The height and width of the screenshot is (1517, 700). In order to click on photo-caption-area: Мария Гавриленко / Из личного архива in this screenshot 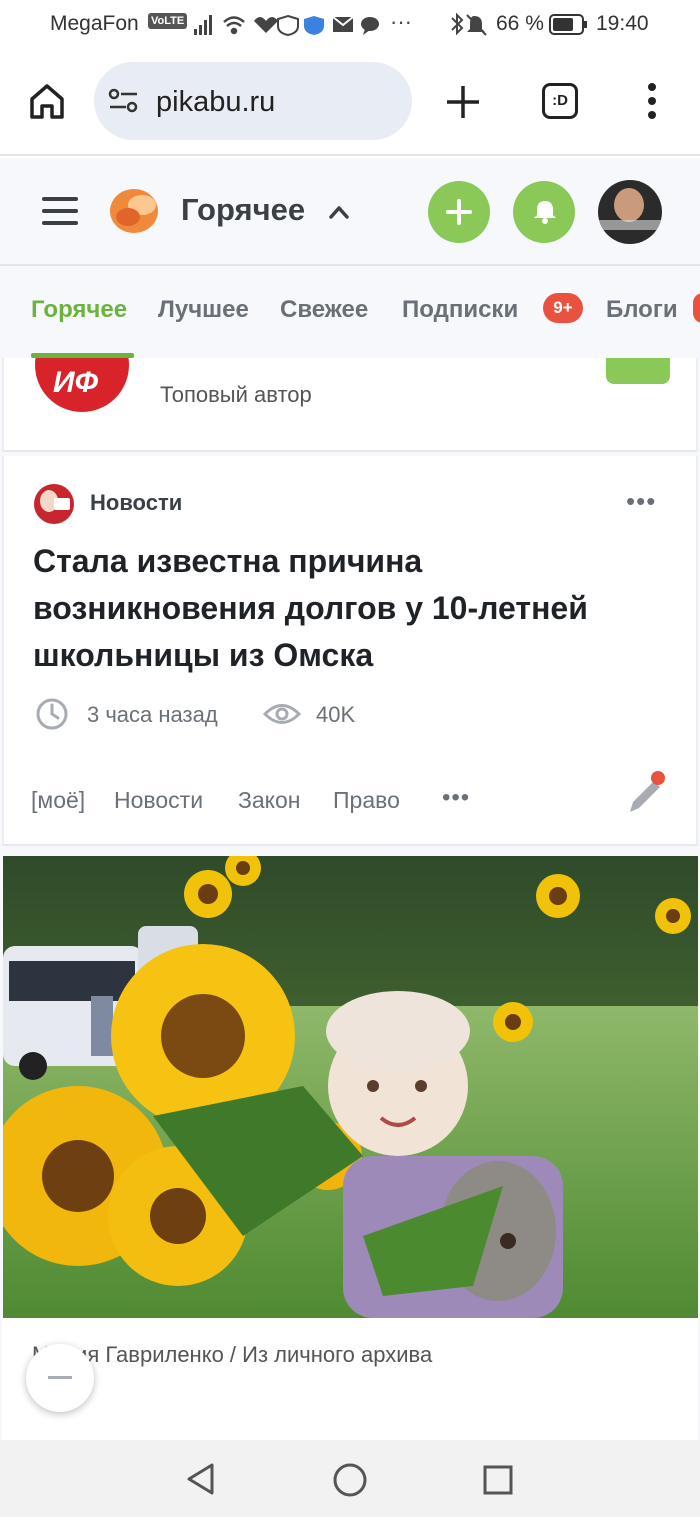, I will do `click(350, 1379)`.